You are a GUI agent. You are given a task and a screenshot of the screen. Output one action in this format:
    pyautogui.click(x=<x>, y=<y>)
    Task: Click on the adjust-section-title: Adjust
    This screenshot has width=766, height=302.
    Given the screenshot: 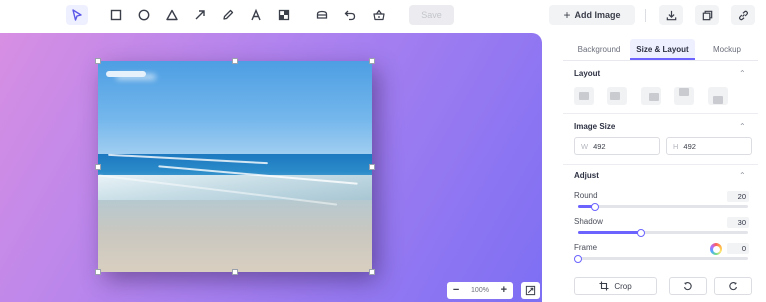 What is the action you would take?
    pyautogui.click(x=586, y=175)
    